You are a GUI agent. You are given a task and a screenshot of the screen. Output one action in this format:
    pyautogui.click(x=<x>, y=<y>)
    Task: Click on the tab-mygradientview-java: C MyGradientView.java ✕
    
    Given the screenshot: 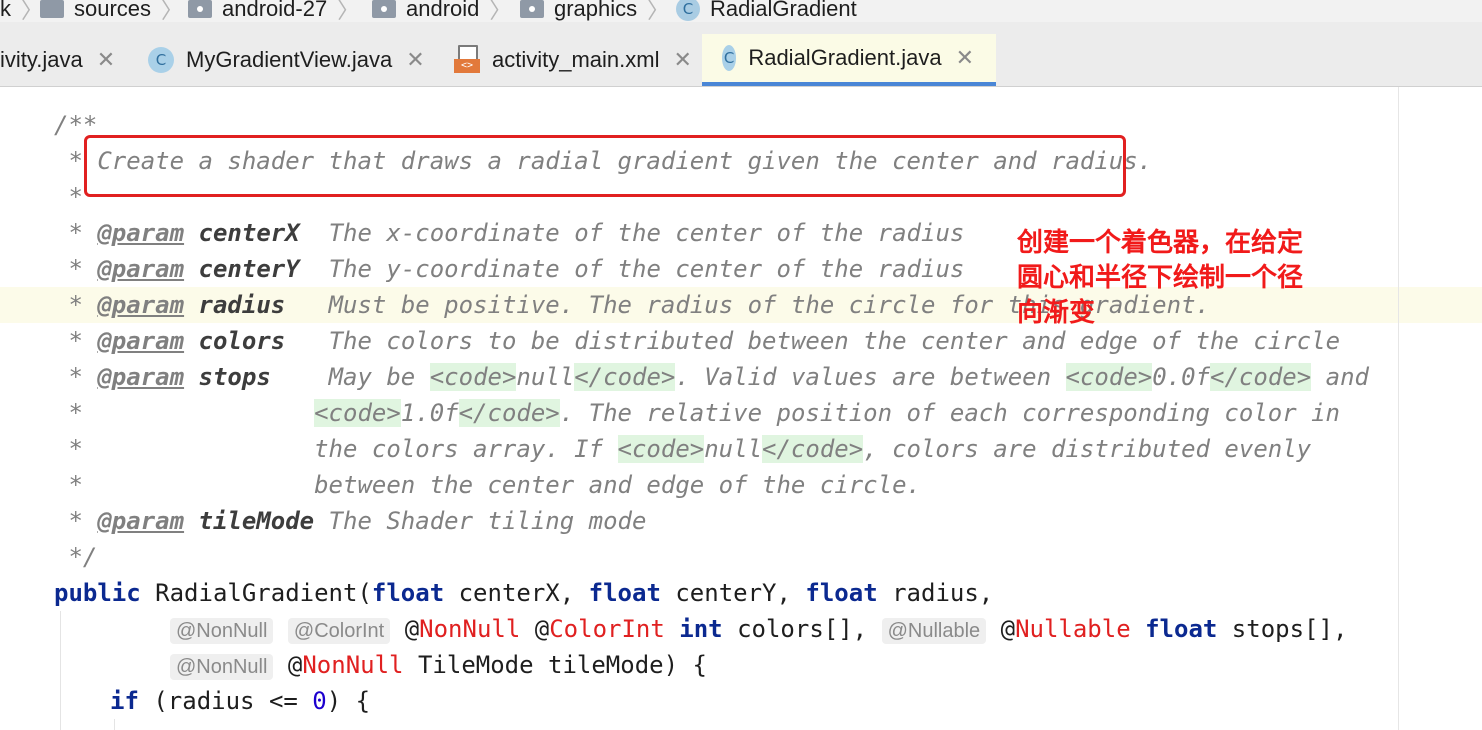 What is the action you would take?
    pyautogui.click(x=286, y=60)
    